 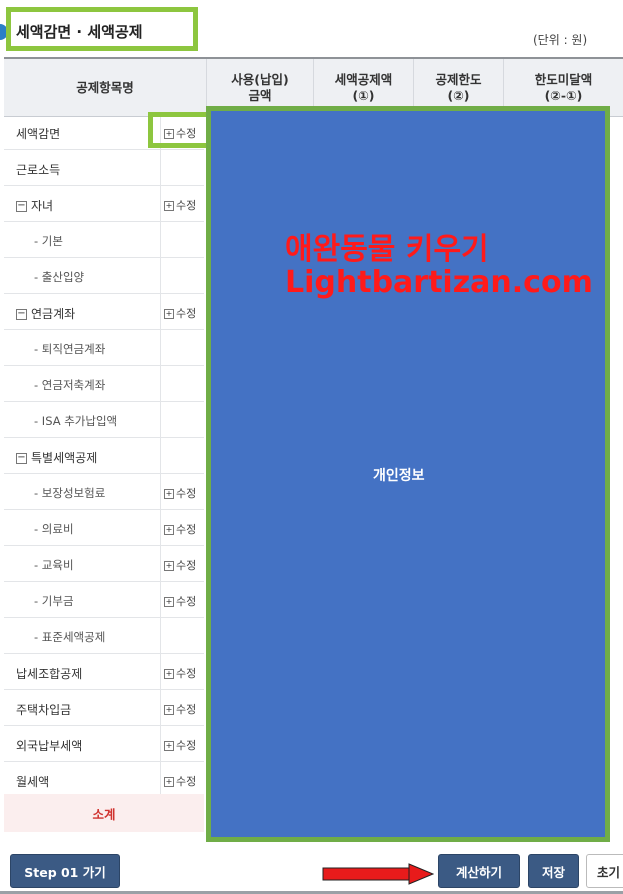 I want to click on row-label: − 자녀, so click(x=34, y=205).